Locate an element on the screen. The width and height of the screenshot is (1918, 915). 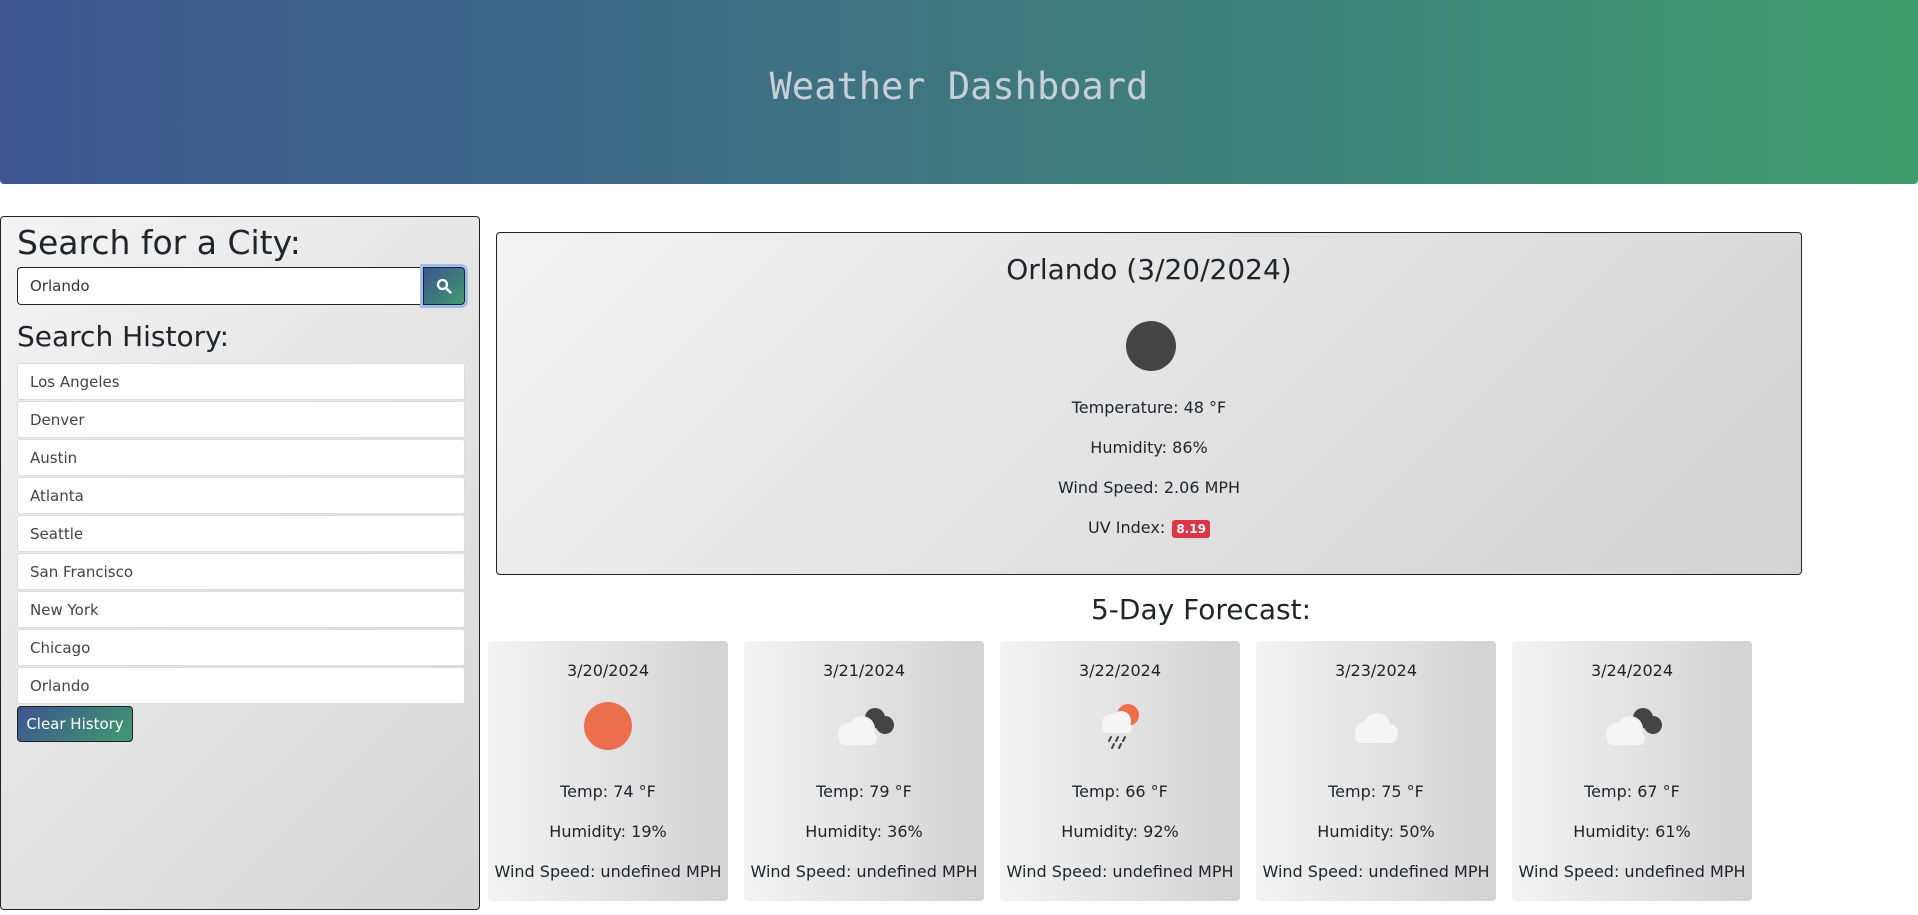
sun-icon is located at coordinates (608, 726).